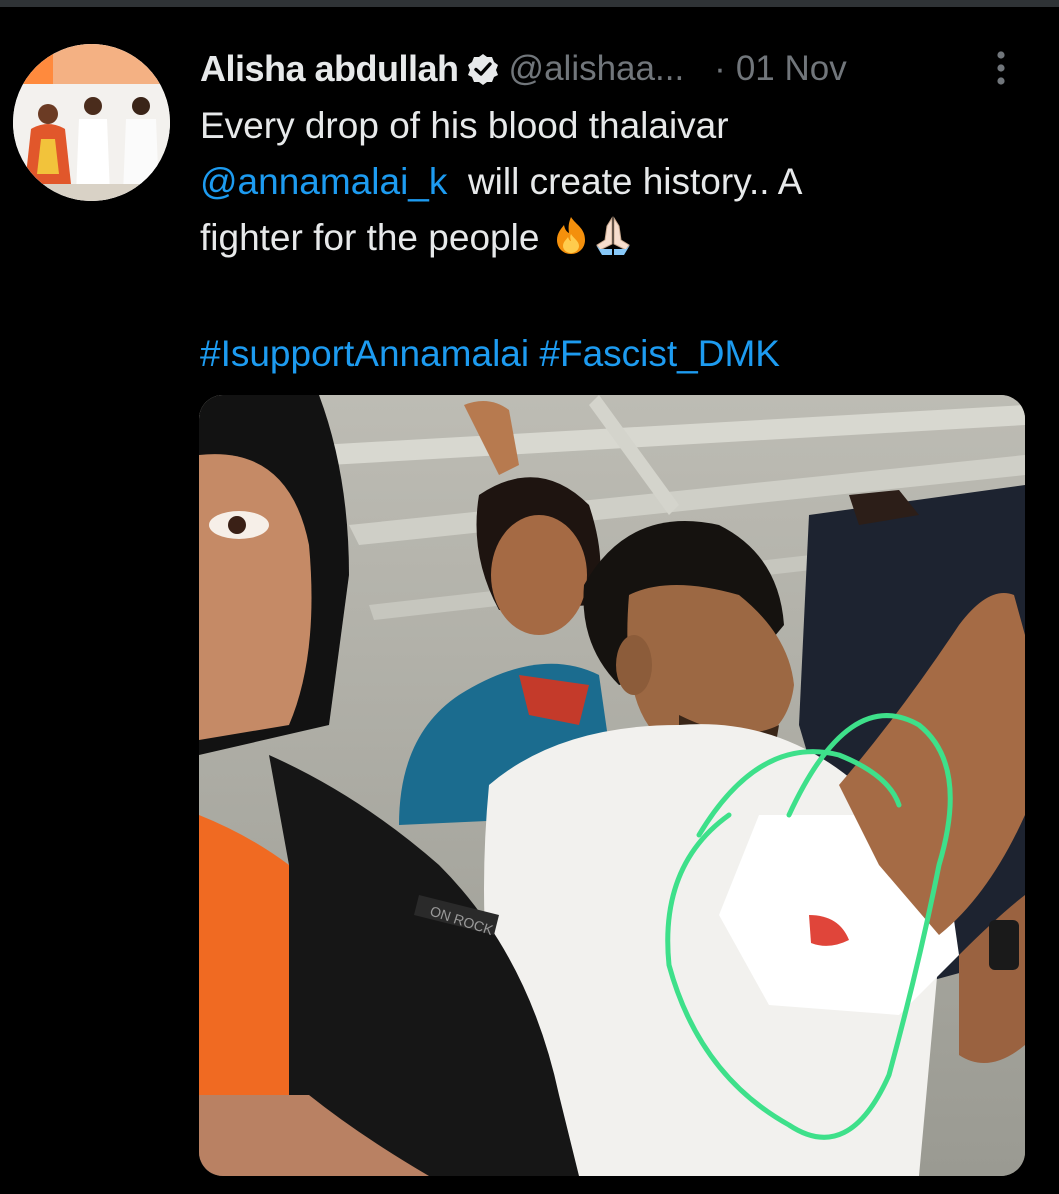 Image resolution: width=1059 pixels, height=1194 pixels. What do you see at coordinates (483, 69) in the screenshot?
I see `verified-badge-icon` at bounding box center [483, 69].